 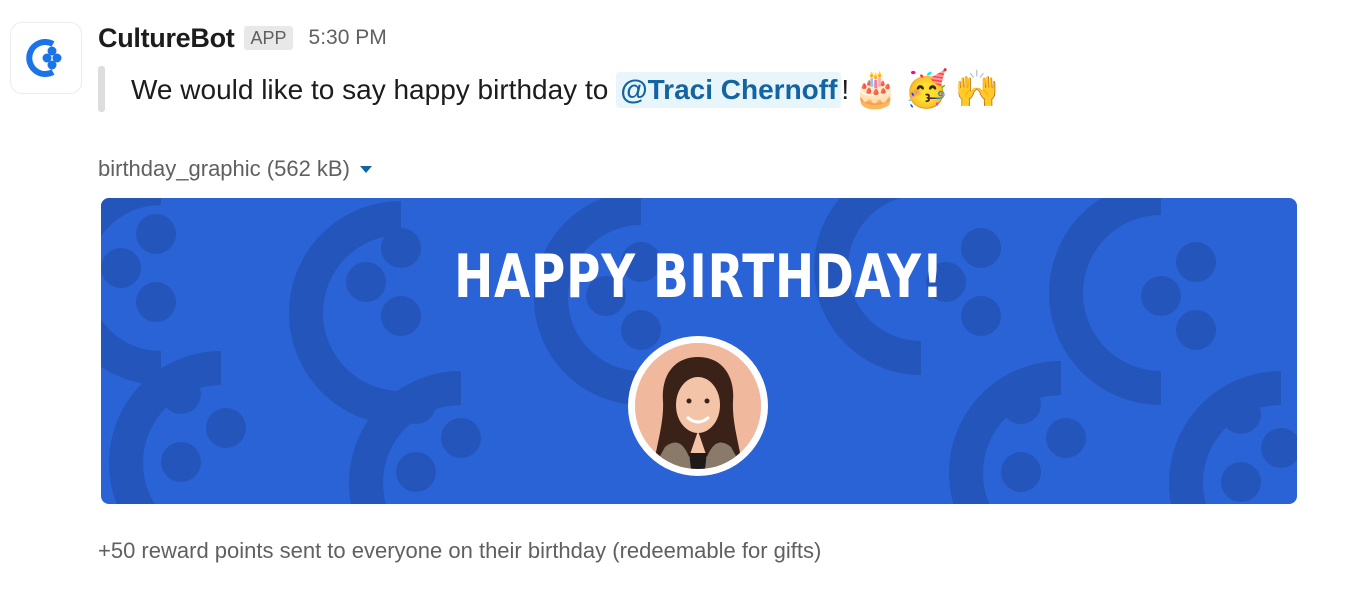 I want to click on bot-avatar, so click(x=46, y=58).